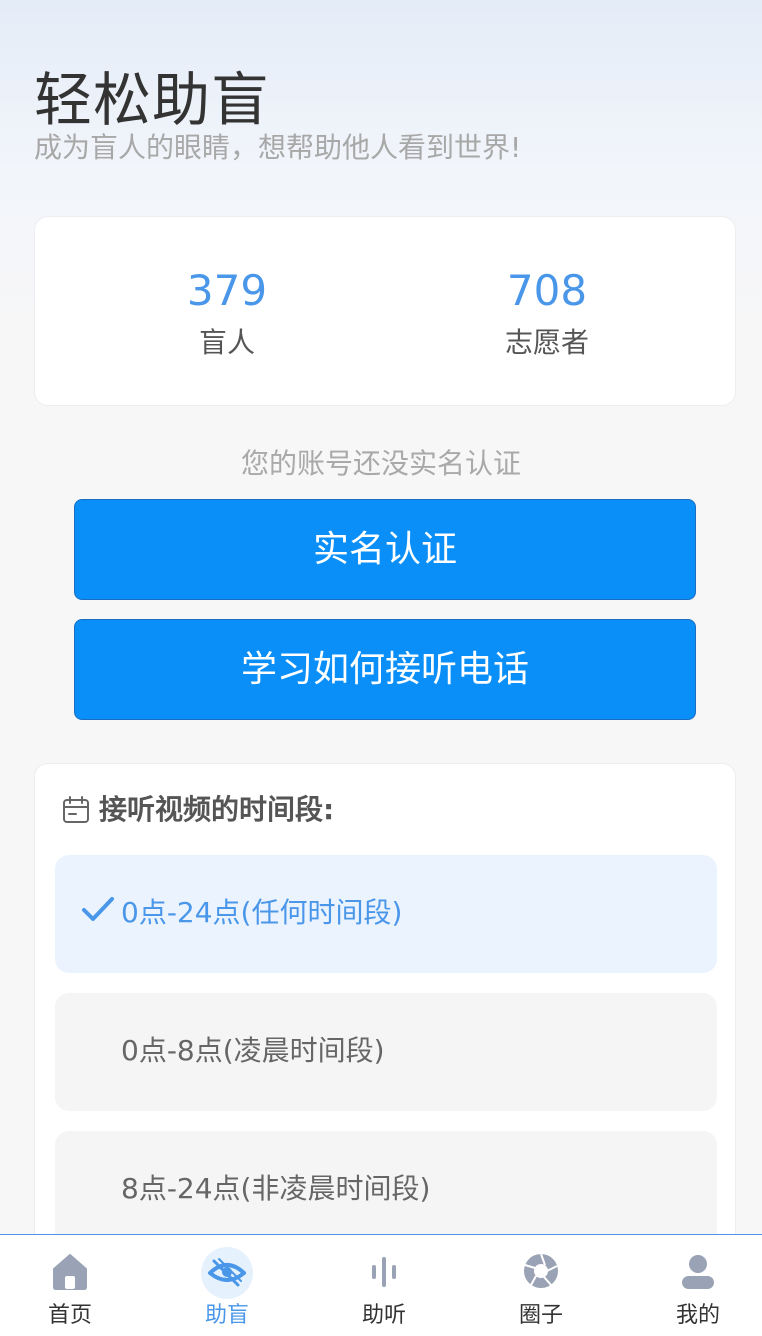 Image resolution: width=762 pixels, height=1336 pixels. I want to click on stat-volunteer-value: 708, so click(547, 290).